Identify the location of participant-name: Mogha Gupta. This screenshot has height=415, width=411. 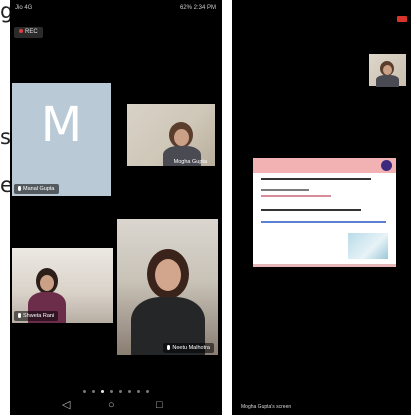
(190, 162).